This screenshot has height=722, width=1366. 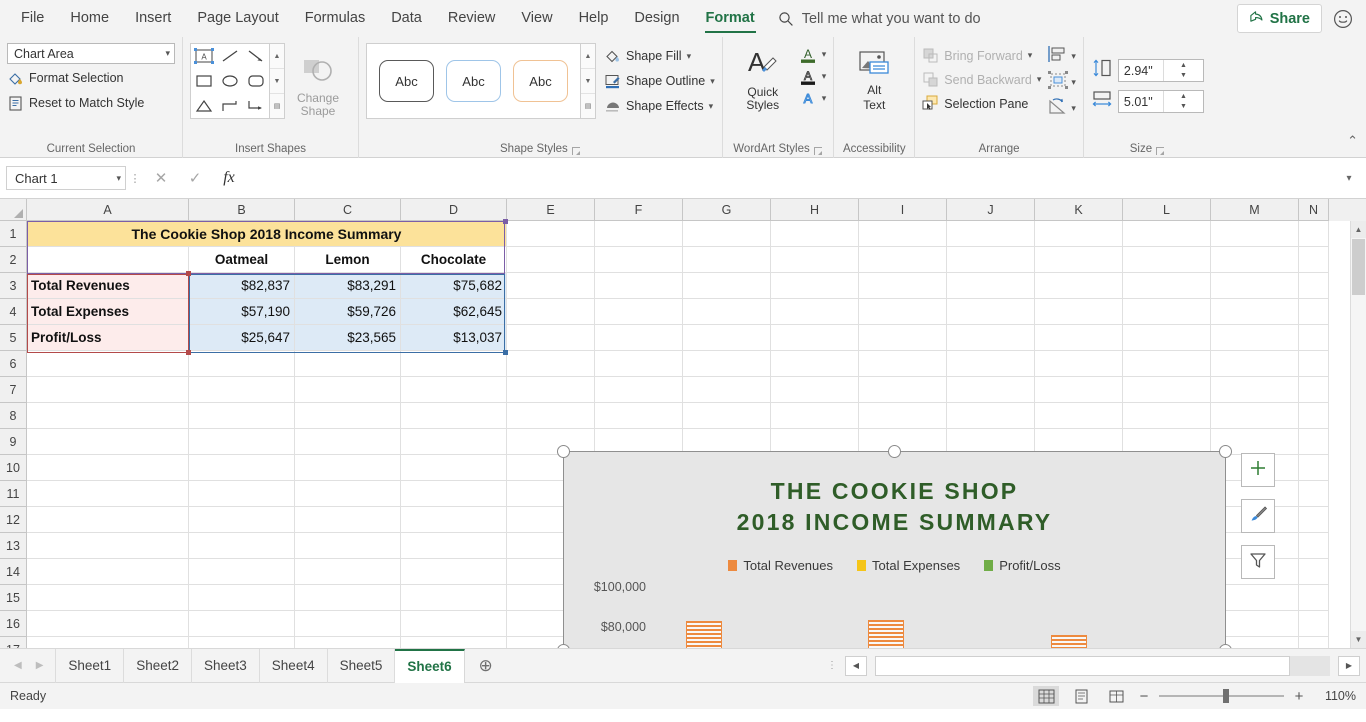 I want to click on cell-A17, so click(x=108, y=642).